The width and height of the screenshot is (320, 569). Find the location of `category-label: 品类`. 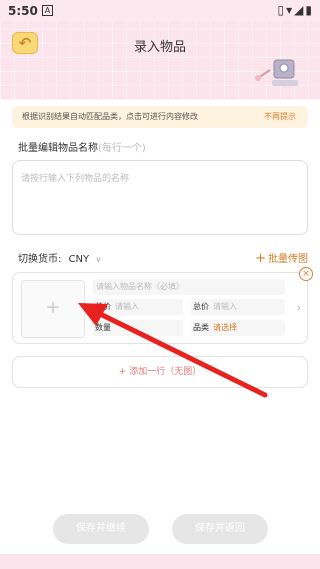

category-label: 品类 is located at coordinates (201, 327).